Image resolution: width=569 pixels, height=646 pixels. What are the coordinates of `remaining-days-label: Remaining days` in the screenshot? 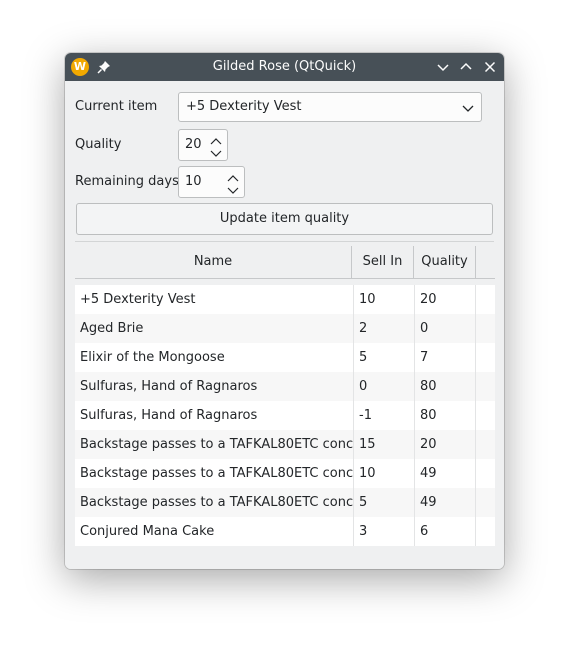 It's located at (127, 181).